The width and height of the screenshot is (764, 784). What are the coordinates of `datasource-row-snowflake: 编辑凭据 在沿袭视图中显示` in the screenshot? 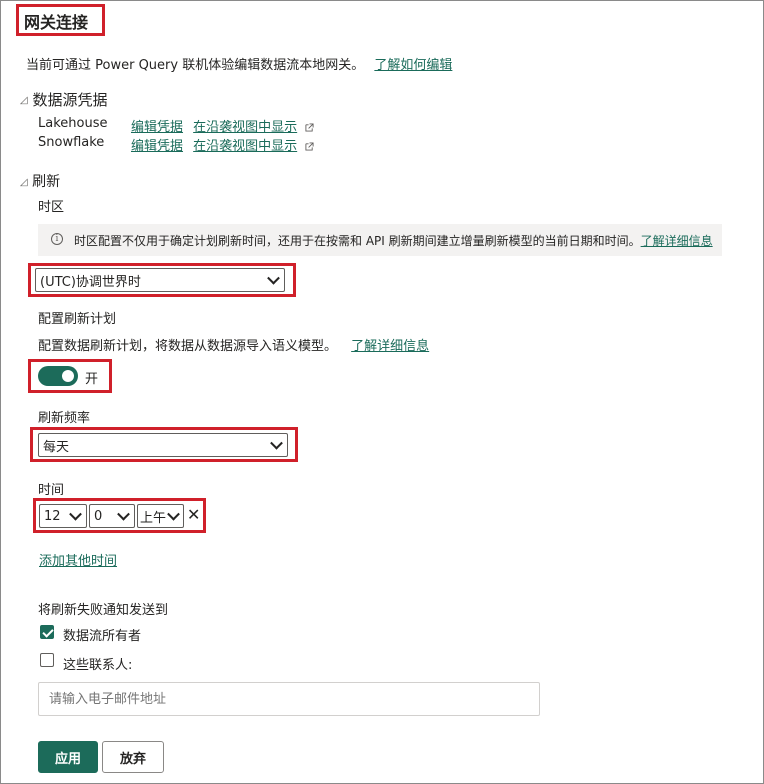 It's located at (222, 144).